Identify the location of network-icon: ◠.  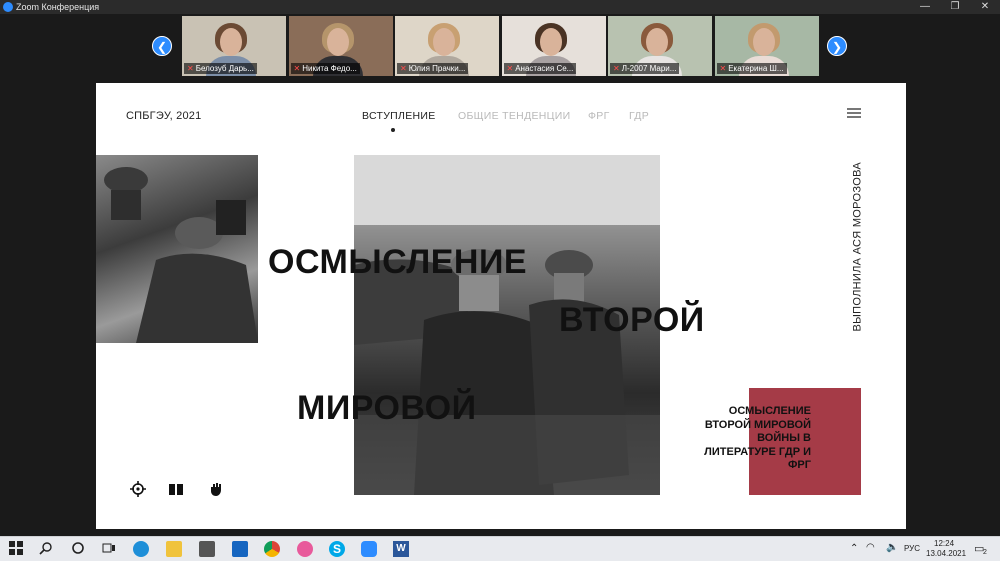
(870, 547).